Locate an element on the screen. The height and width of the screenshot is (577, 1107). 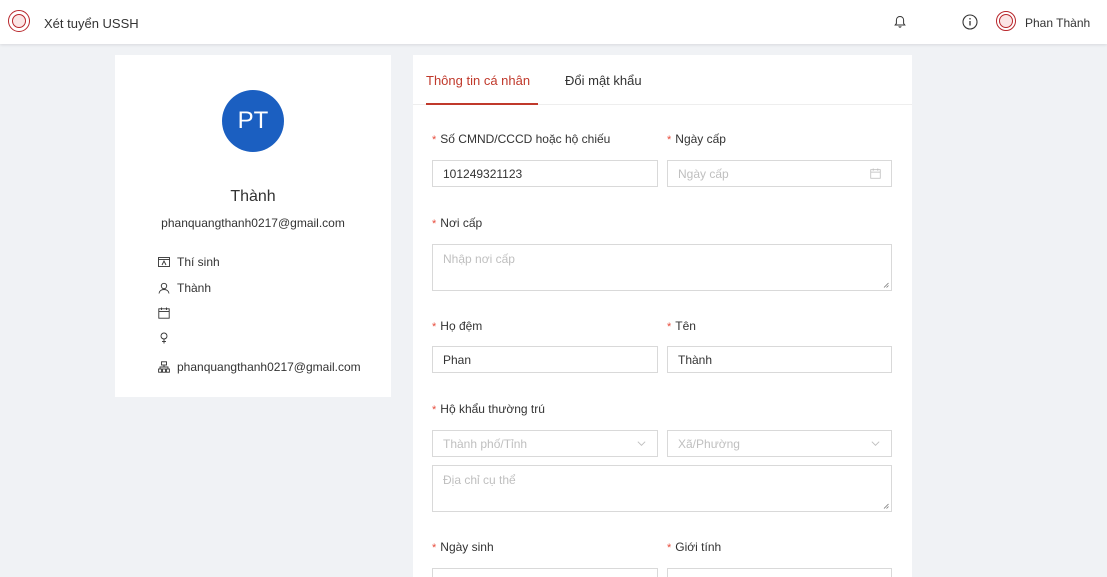
id-number-input: 101249321123 is located at coordinates (545, 173).